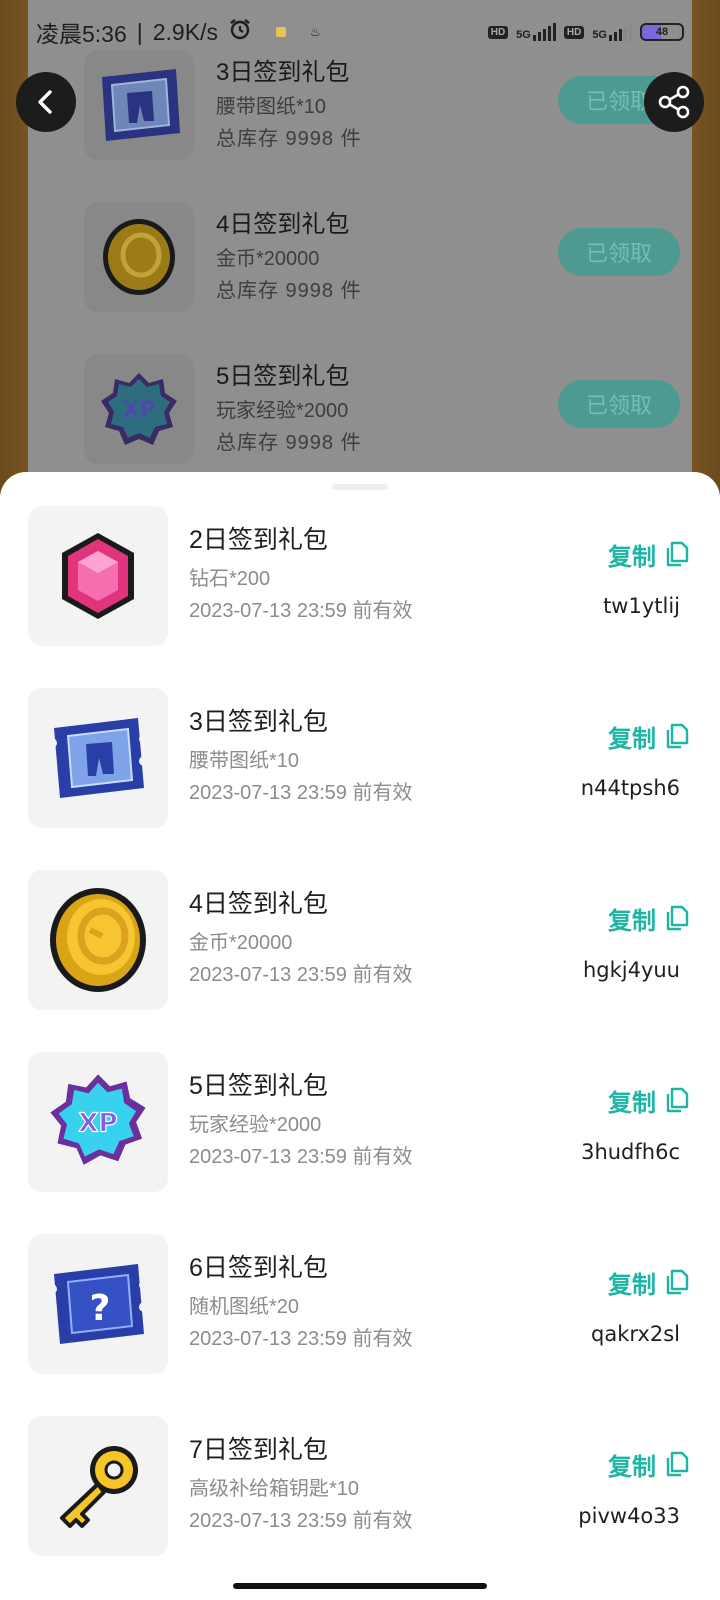 The height and width of the screenshot is (1600, 720). I want to click on gift-desc: 金币*20000, so click(241, 943).